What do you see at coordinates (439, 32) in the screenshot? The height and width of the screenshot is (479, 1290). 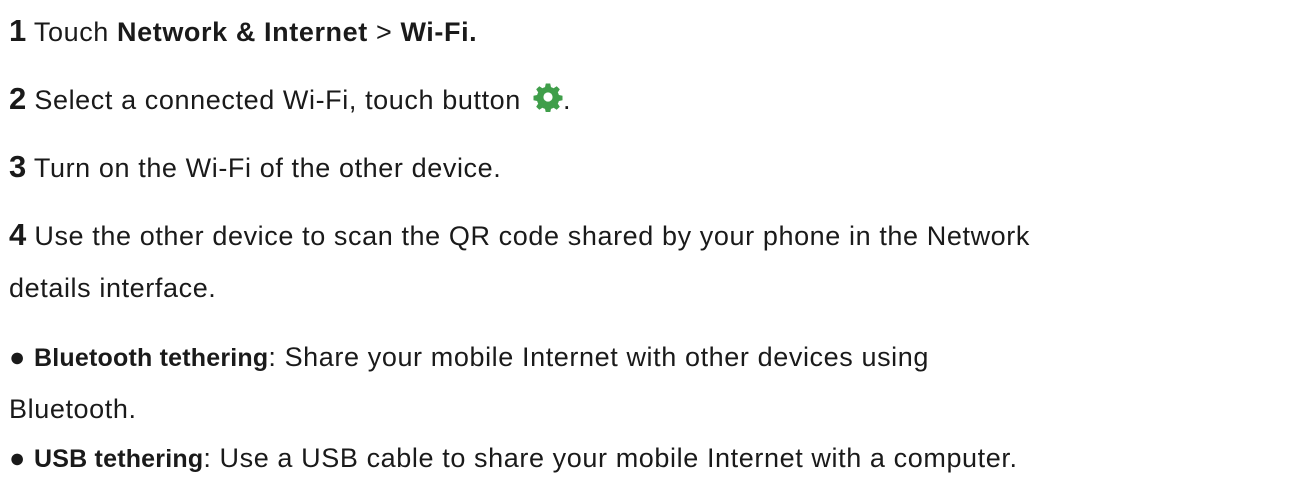 I see `menu-path-wifi: Wi-Fi.` at bounding box center [439, 32].